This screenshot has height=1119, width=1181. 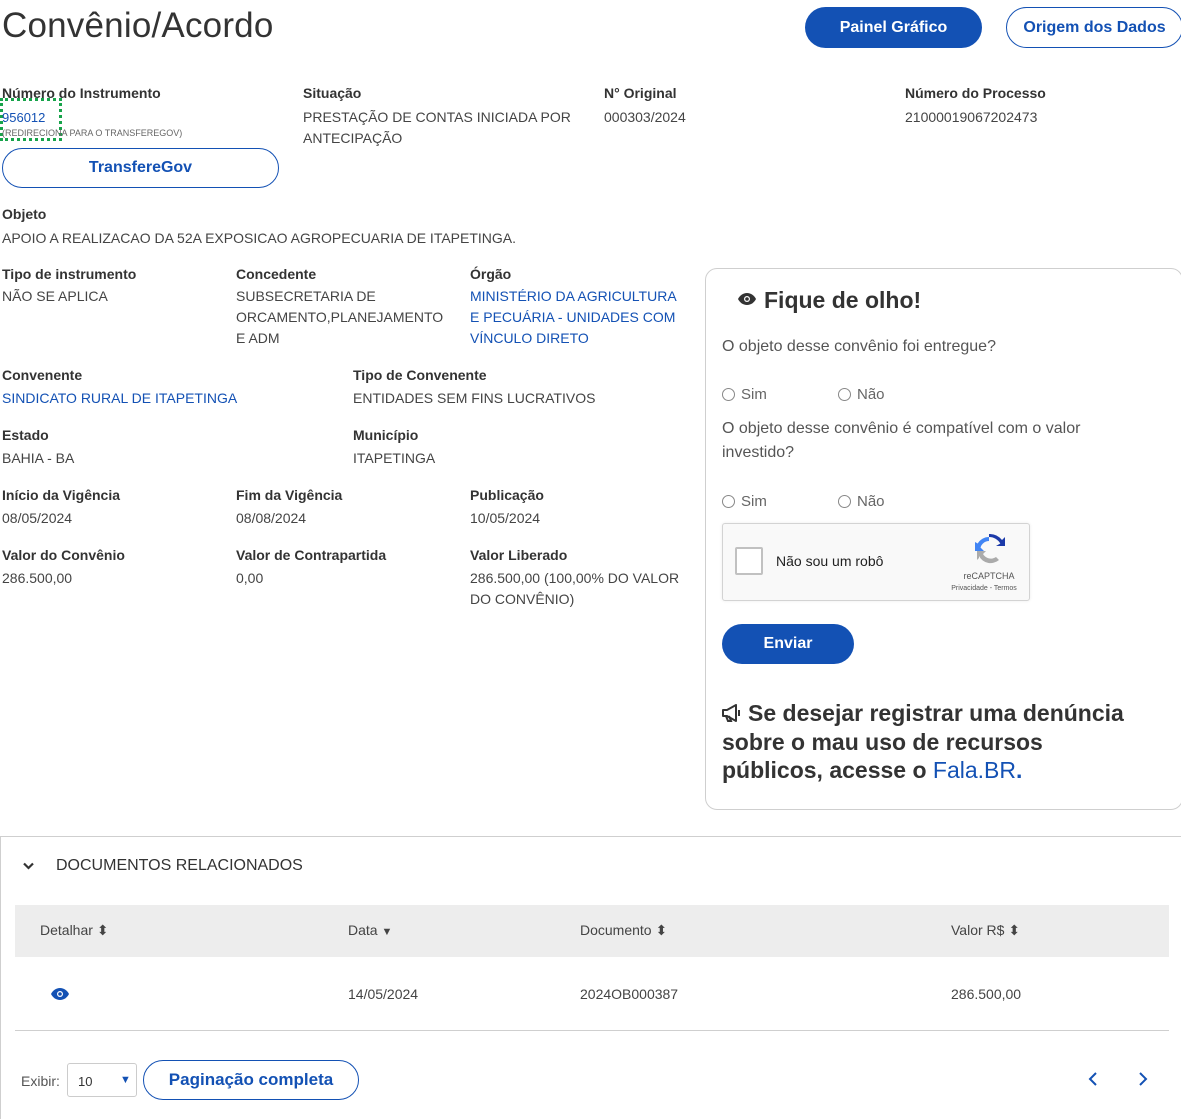 I want to click on recaptcha-brand: reCAPTCHA, so click(x=989, y=576).